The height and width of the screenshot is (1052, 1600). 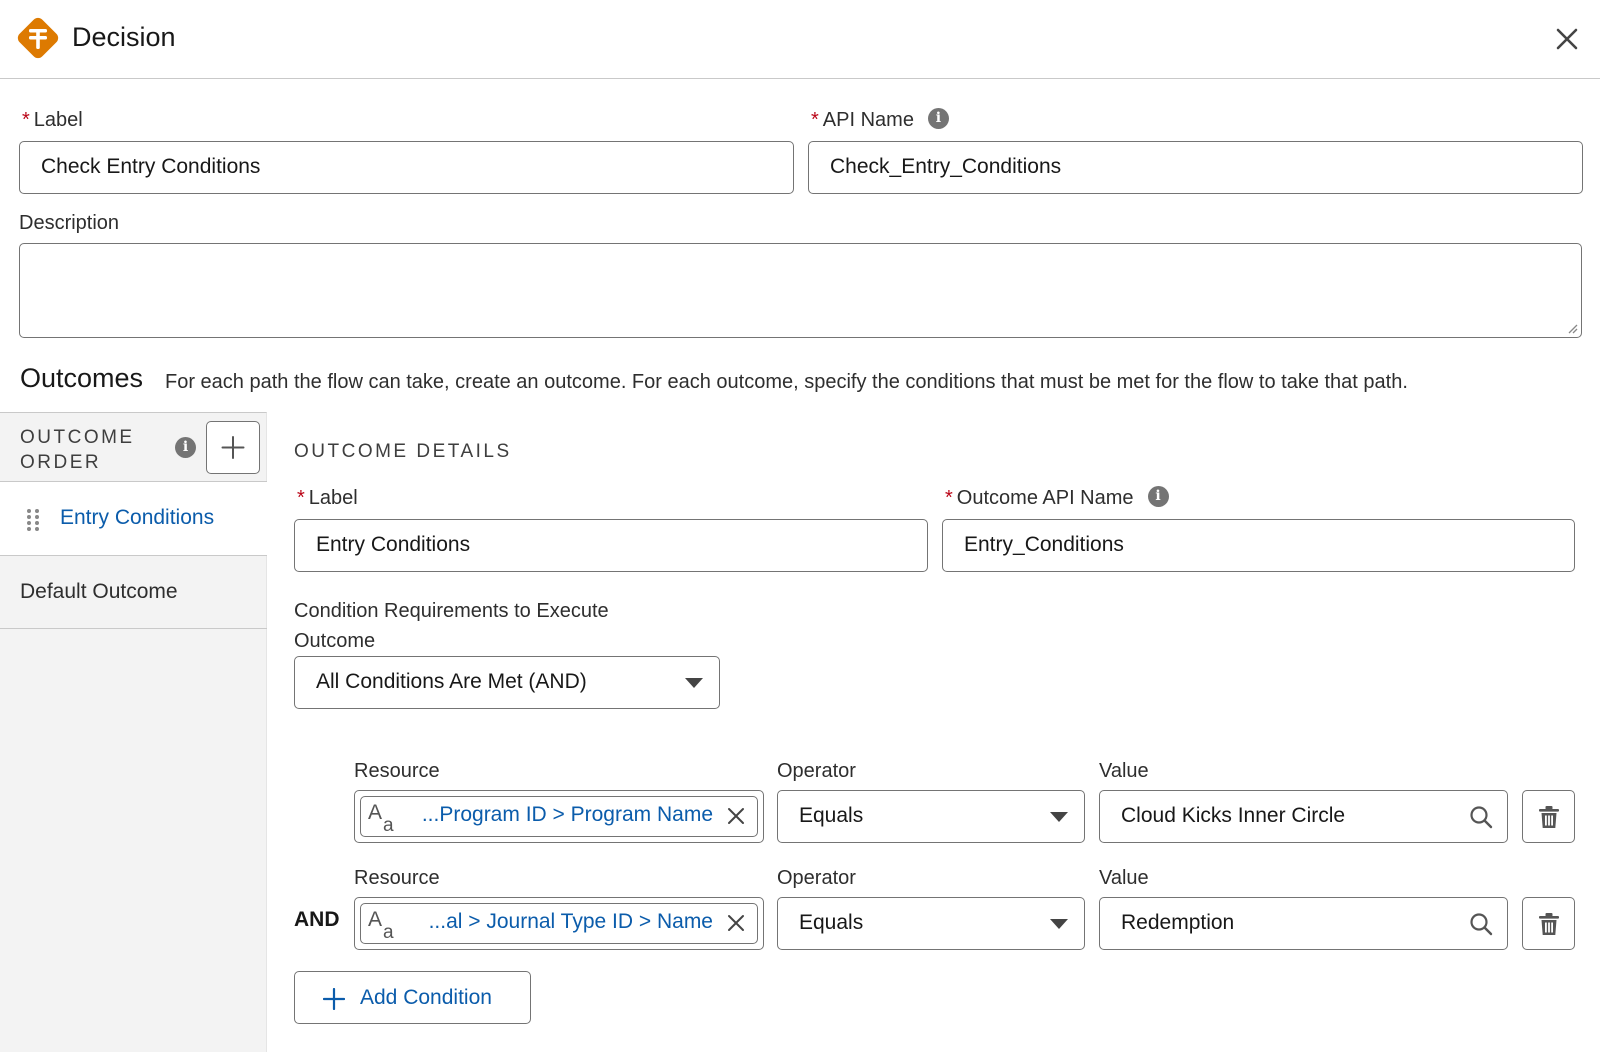 I want to click on outcome-item-entry-conditions: Entry Conditions, so click(x=133, y=519).